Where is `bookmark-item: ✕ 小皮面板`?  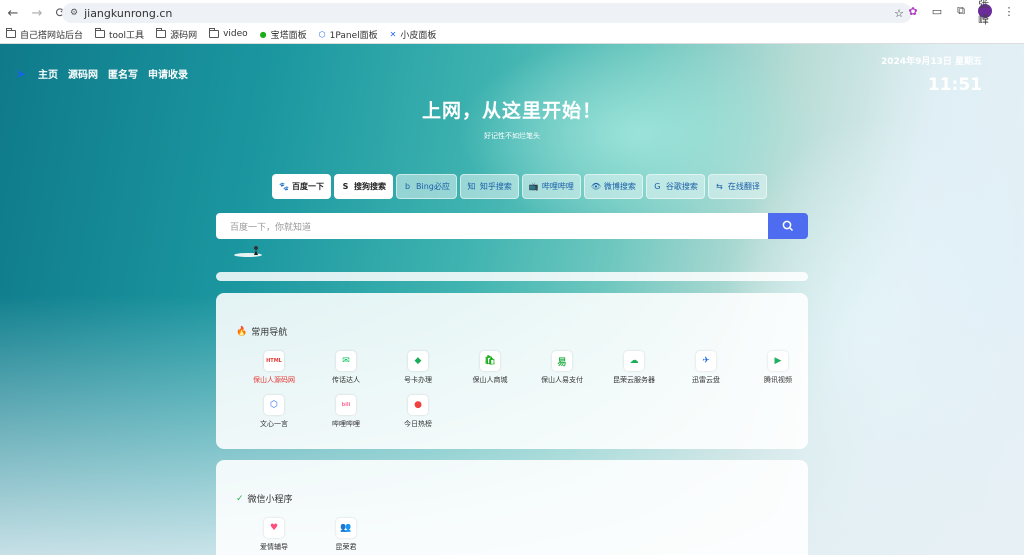
bookmark-item: ✕ 小皮面板 is located at coordinates (413, 34).